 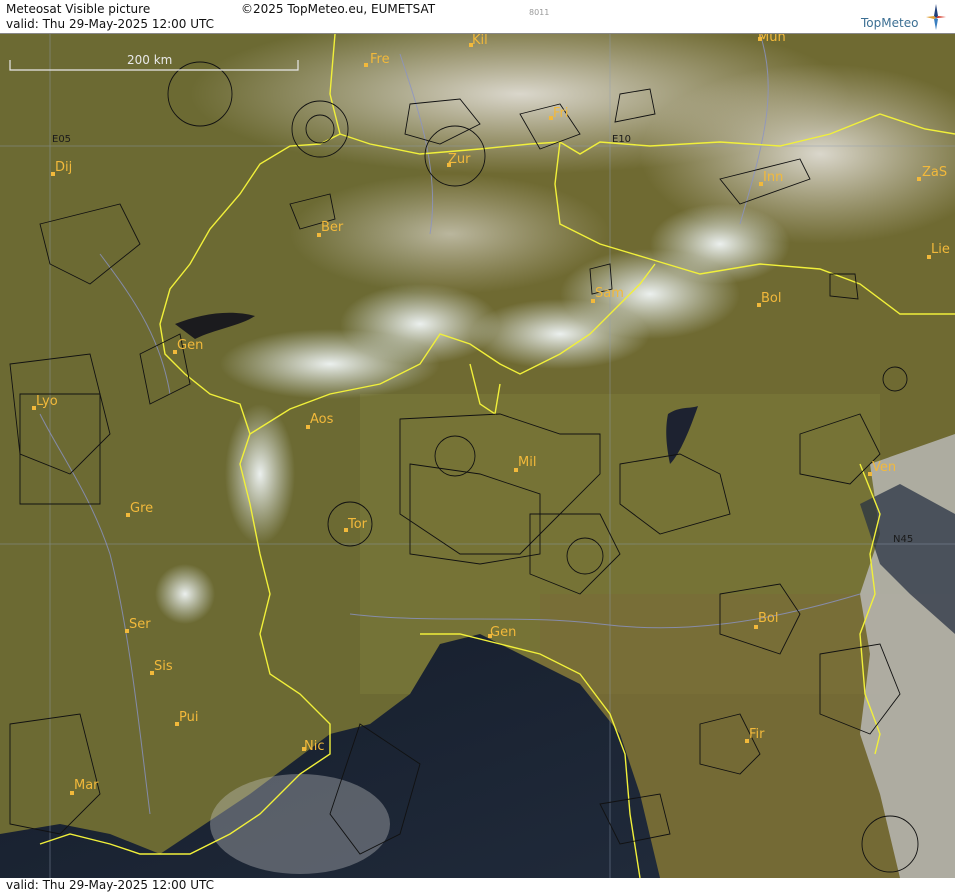 I want to click on svg-text: Zur, so click(x=459, y=159).